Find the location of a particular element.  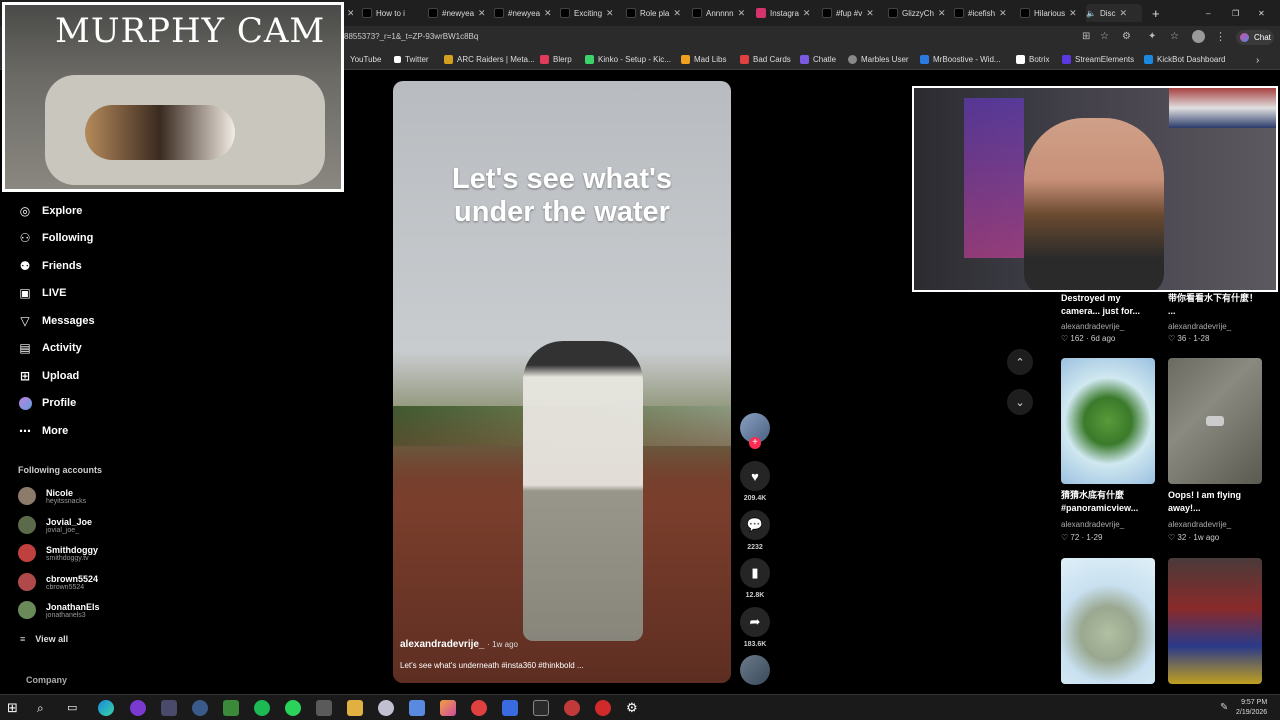

account-jonathanels: JonathanEls jonathanels3 is located at coordinates (59, 610).